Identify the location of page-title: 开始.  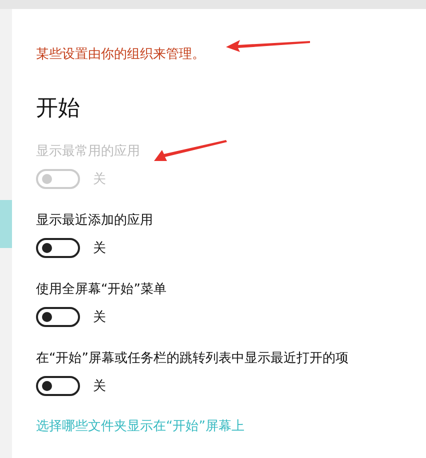
(58, 109).